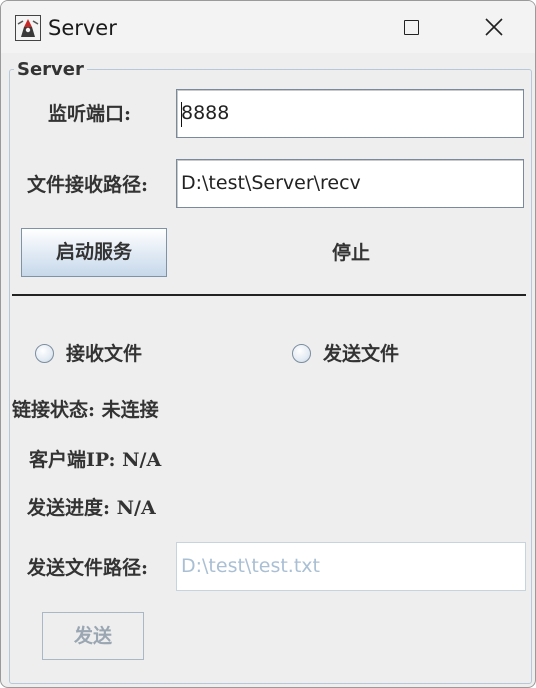 The image size is (536, 688). I want to click on close-button, so click(494, 27).